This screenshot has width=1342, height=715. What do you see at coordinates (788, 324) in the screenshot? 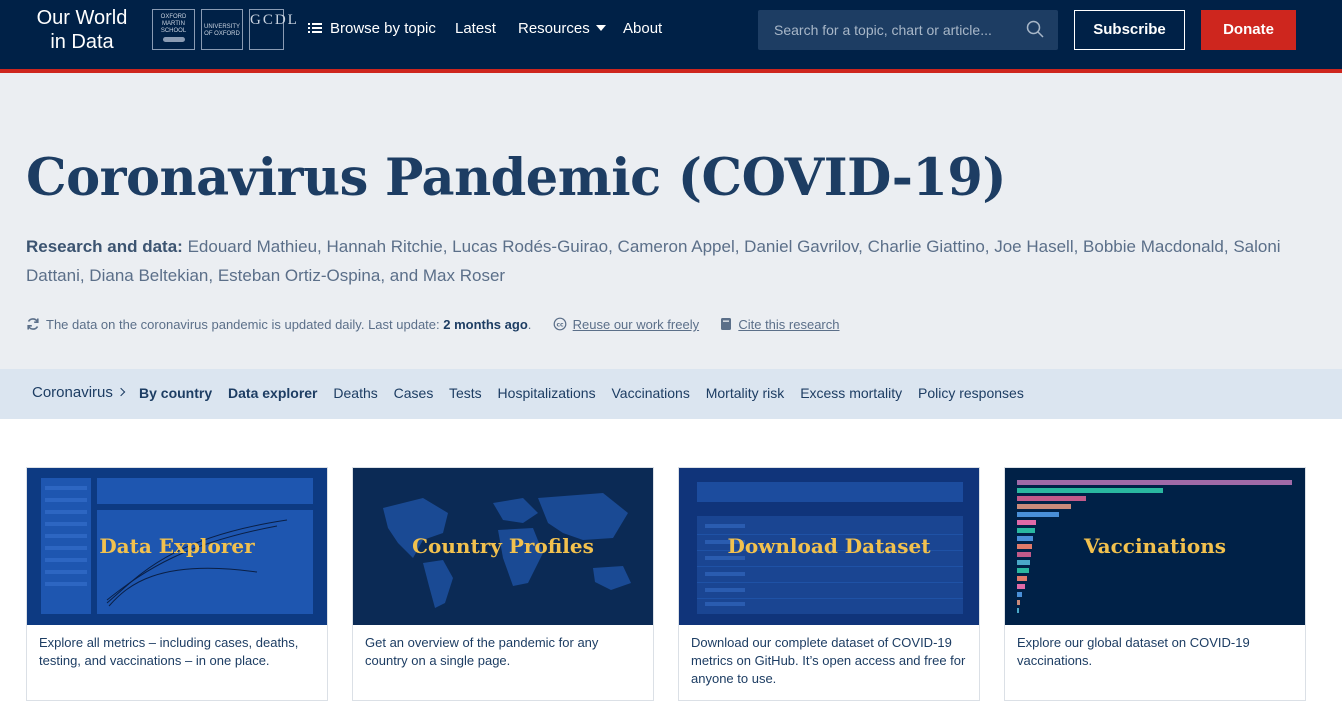
I see `cite-link: Cite this research` at bounding box center [788, 324].